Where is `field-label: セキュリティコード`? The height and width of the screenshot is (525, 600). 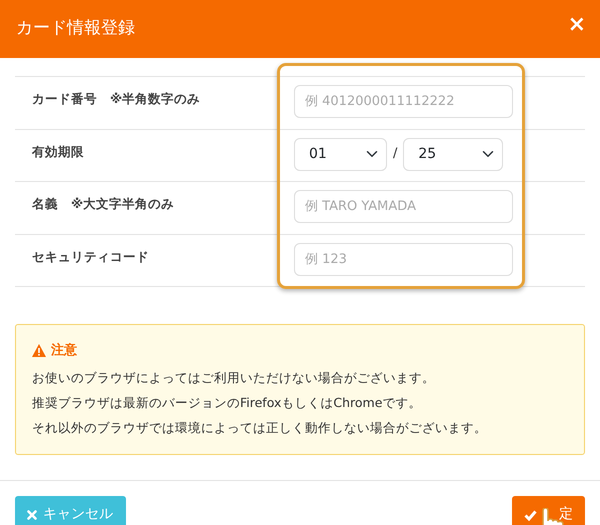
field-label: セキュリティコード is located at coordinates (90, 257).